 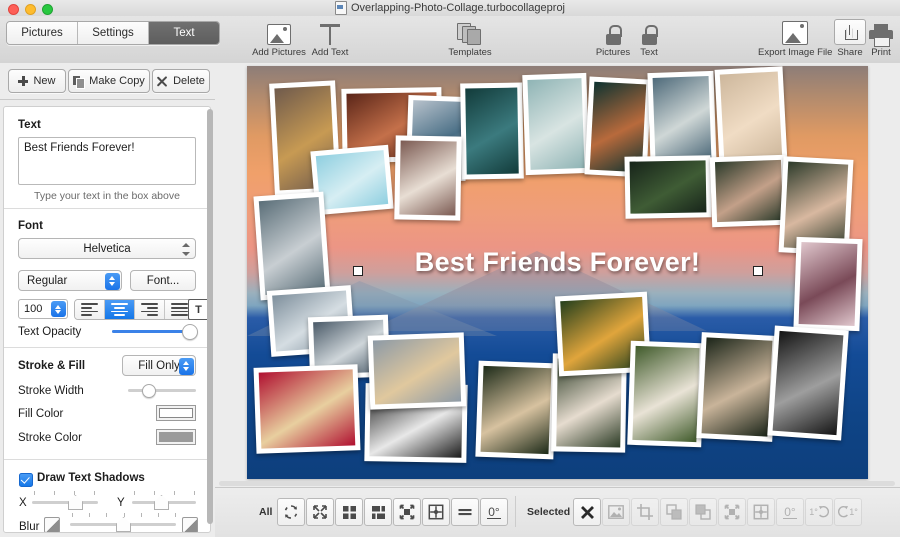 What do you see at coordinates (210, 316) in the screenshot?
I see `sidebar-scrollbar` at bounding box center [210, 316].